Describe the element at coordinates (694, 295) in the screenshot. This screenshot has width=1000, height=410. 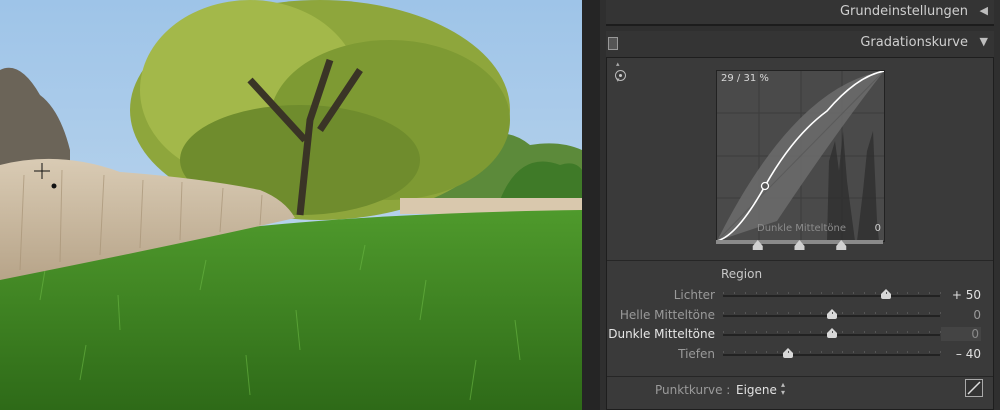
I see `slider-label: Lichter` at that location.